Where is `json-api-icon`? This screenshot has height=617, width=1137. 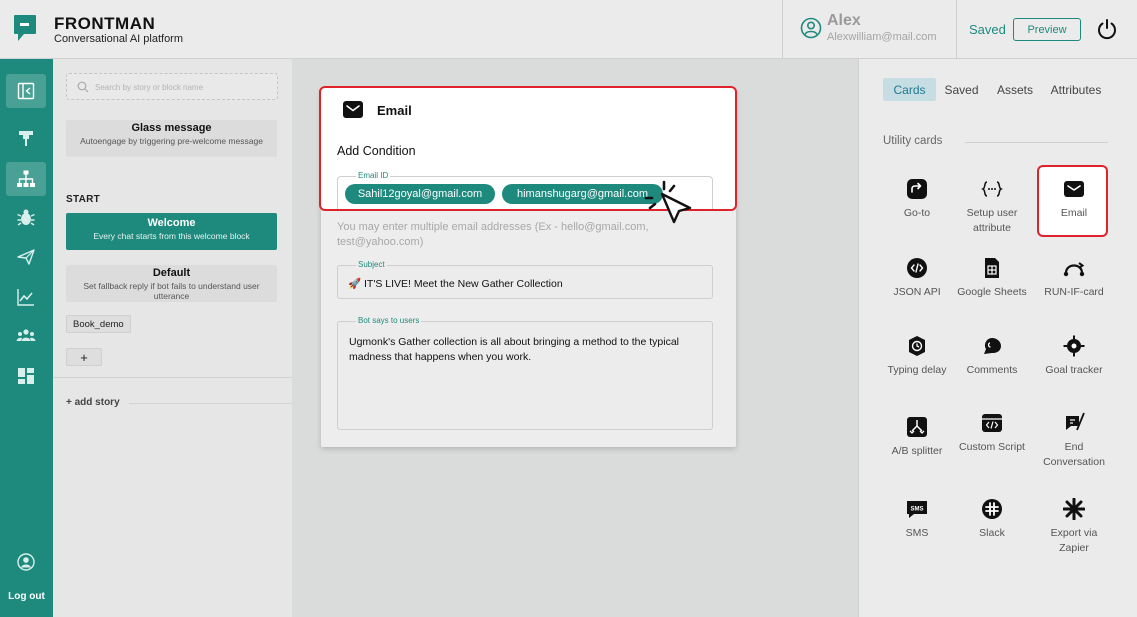
json-api-icon is located at coordinates (917, 268).